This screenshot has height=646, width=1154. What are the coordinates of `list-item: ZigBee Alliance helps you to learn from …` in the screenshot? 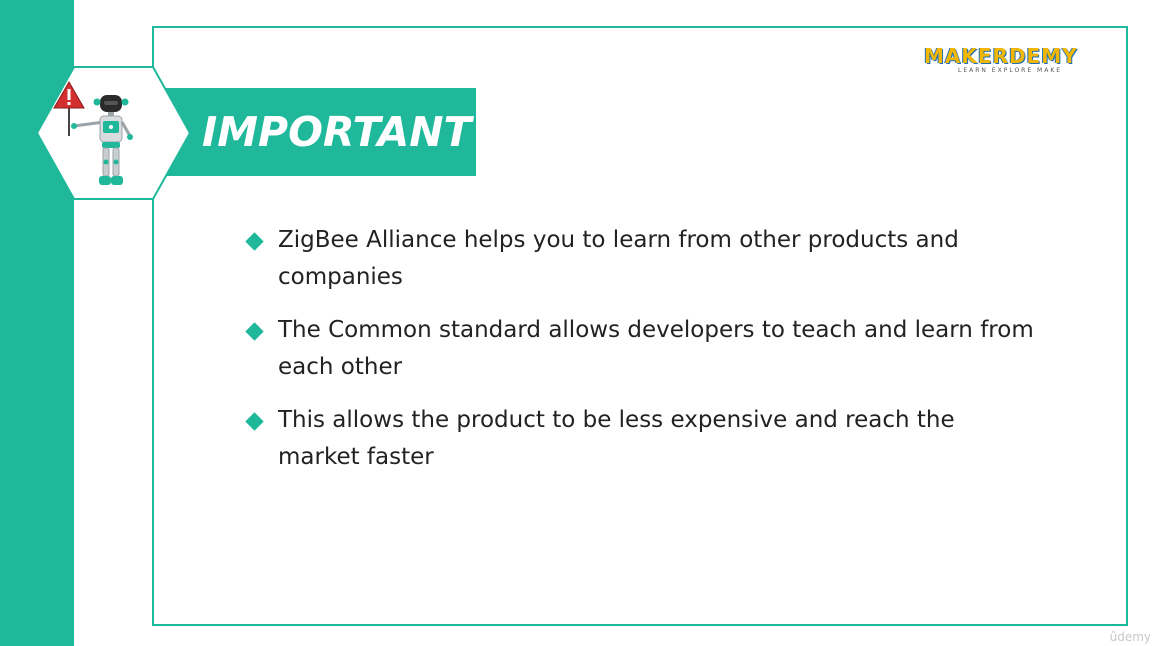 It's located at (639, 259).